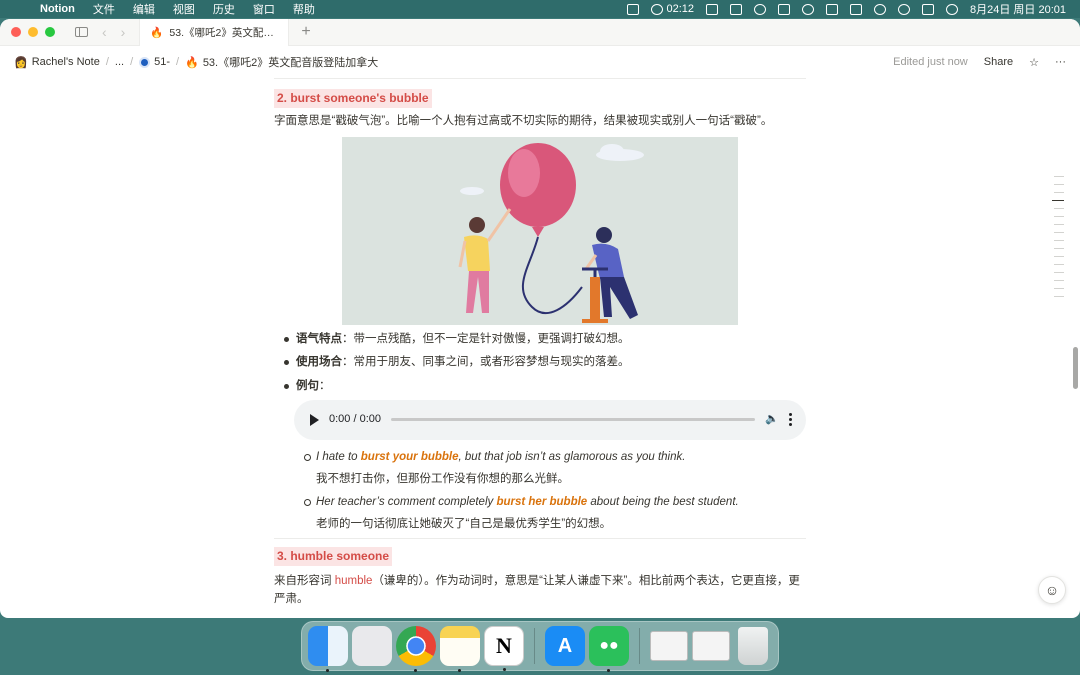  What do you see at coordinates (1052, 590) in the screenshot?
I see `notion-ai-button: ☺` at bounding box center [1052, 590].